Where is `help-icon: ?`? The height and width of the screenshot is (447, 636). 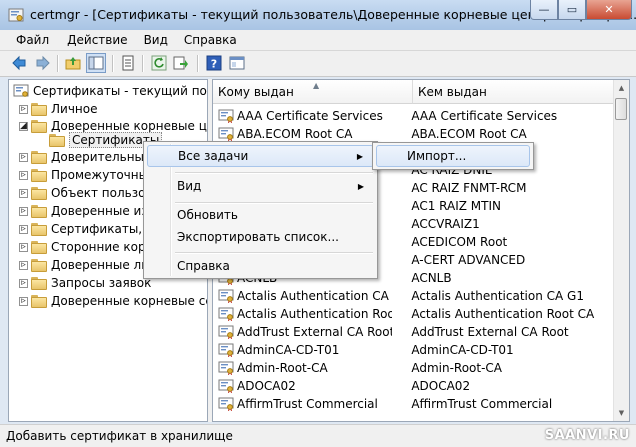
help-icon: ? is located at coordinates (214, 63).